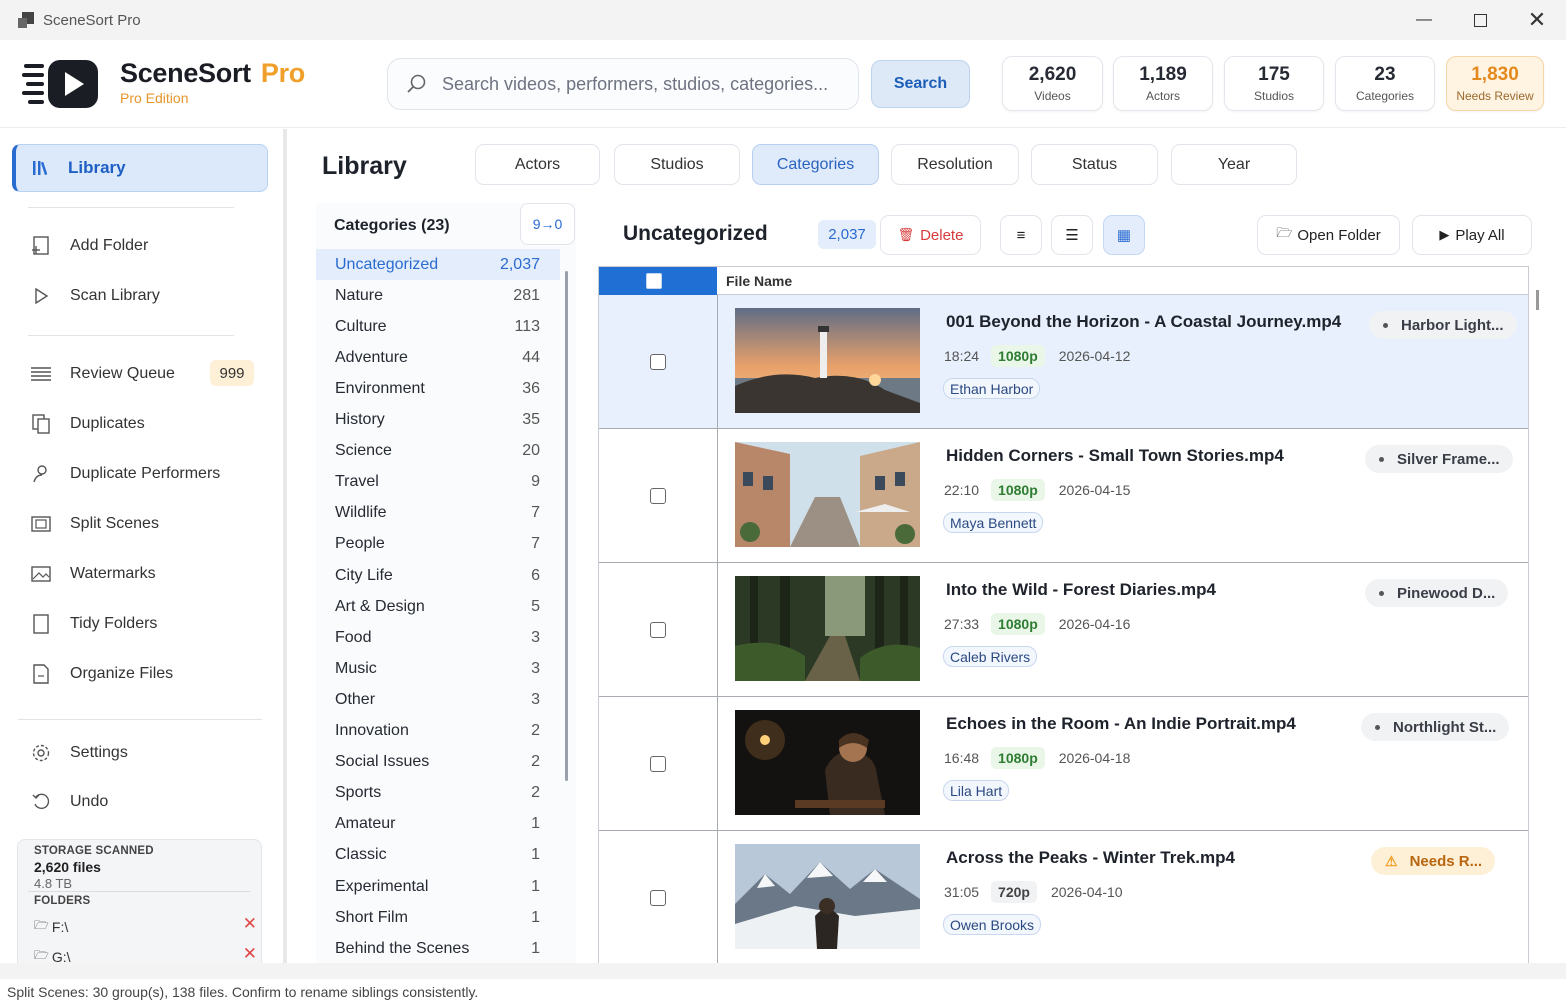  What do you see at coordinates (537, 164) in the screenshot?
I see `tab-actors: Actors` at bounding box center [537, 164].